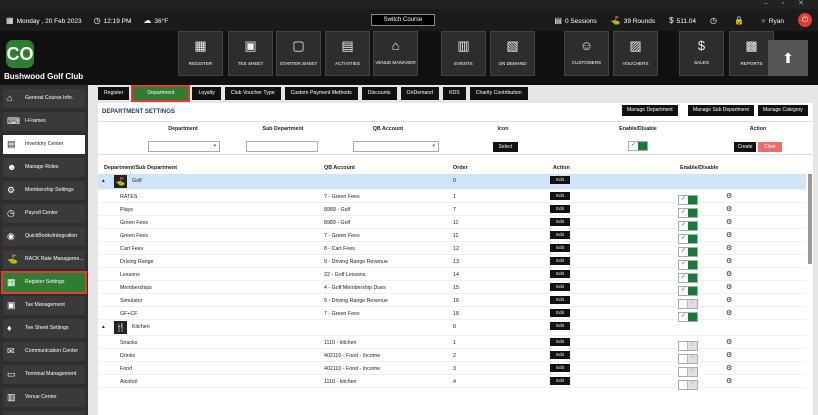 The image size is (818, 415). Describe the element at coordinates (347, 53) in the screenshot. I see `module-activities-button: ▤ ACTIVITIES` at that location.